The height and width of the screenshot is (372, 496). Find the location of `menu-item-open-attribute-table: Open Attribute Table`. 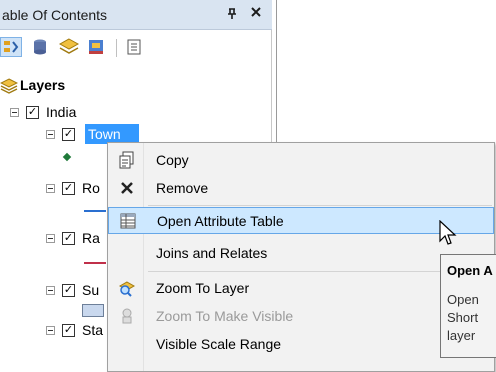

menu-item-open-attribute-table: Open Attribute Table is located at coordinates (301, 220).